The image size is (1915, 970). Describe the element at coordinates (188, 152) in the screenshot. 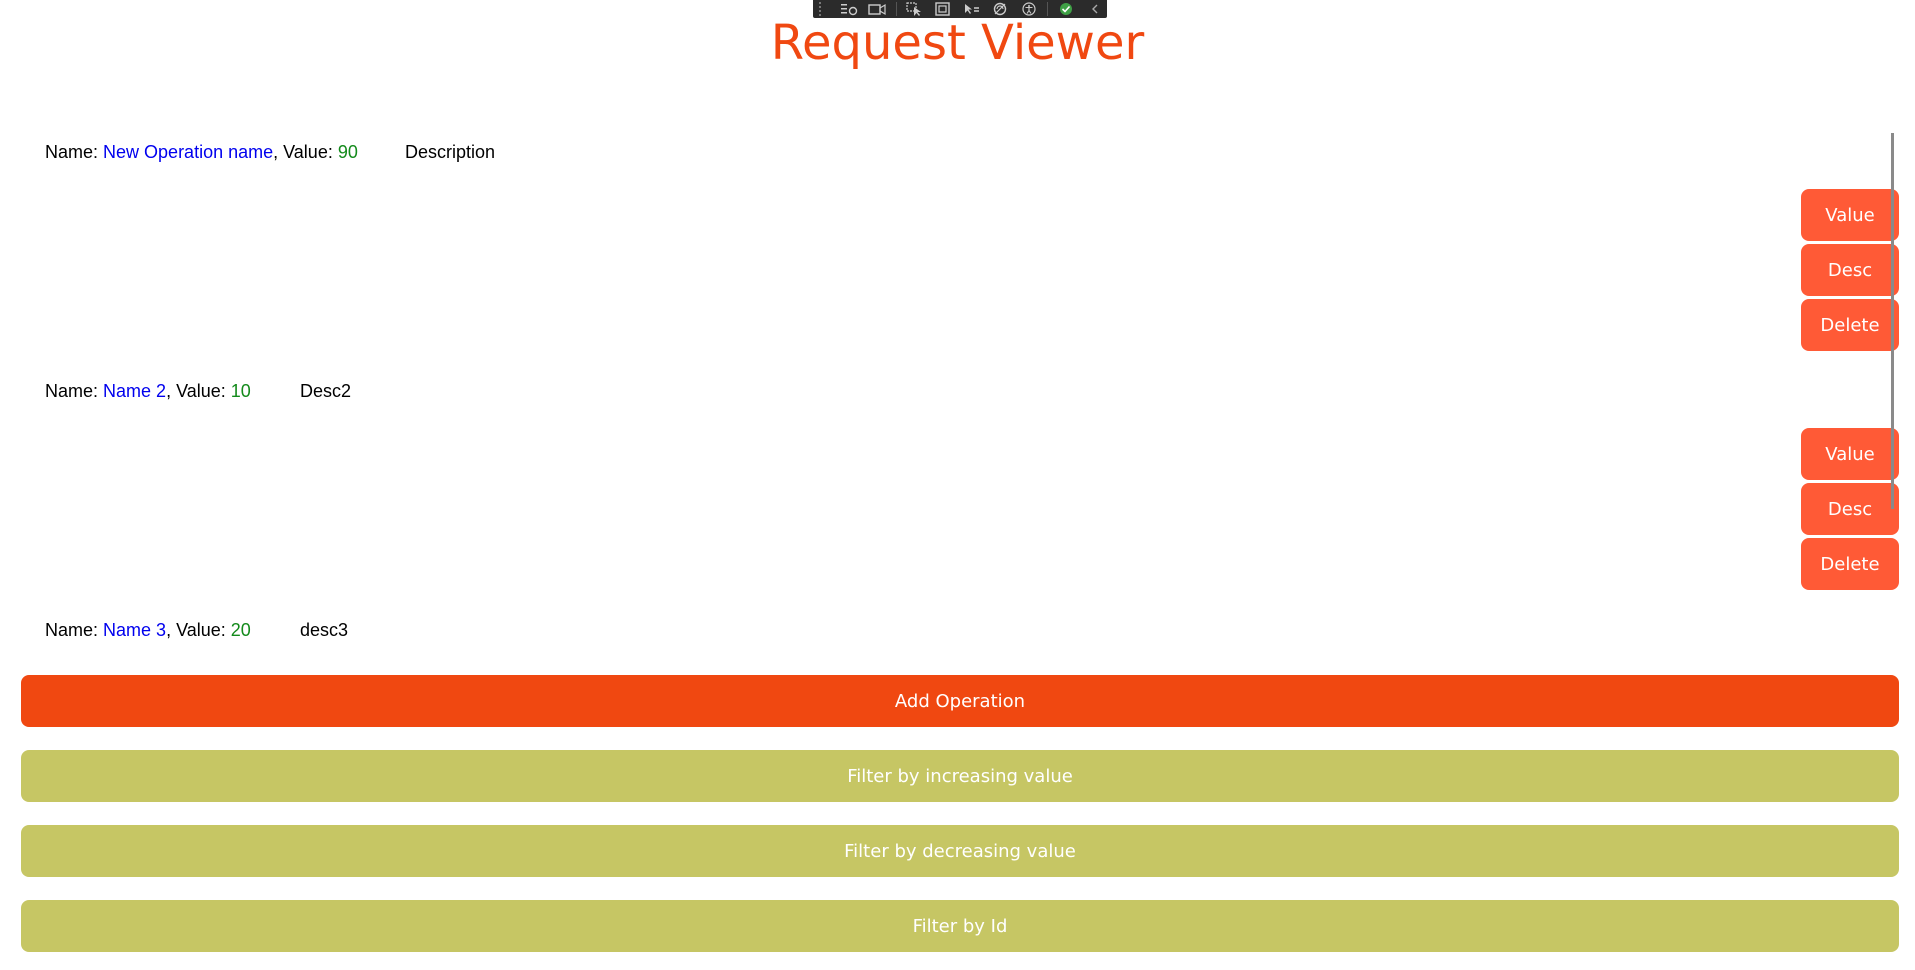

I see `operation-name: New Operation name` at that location.